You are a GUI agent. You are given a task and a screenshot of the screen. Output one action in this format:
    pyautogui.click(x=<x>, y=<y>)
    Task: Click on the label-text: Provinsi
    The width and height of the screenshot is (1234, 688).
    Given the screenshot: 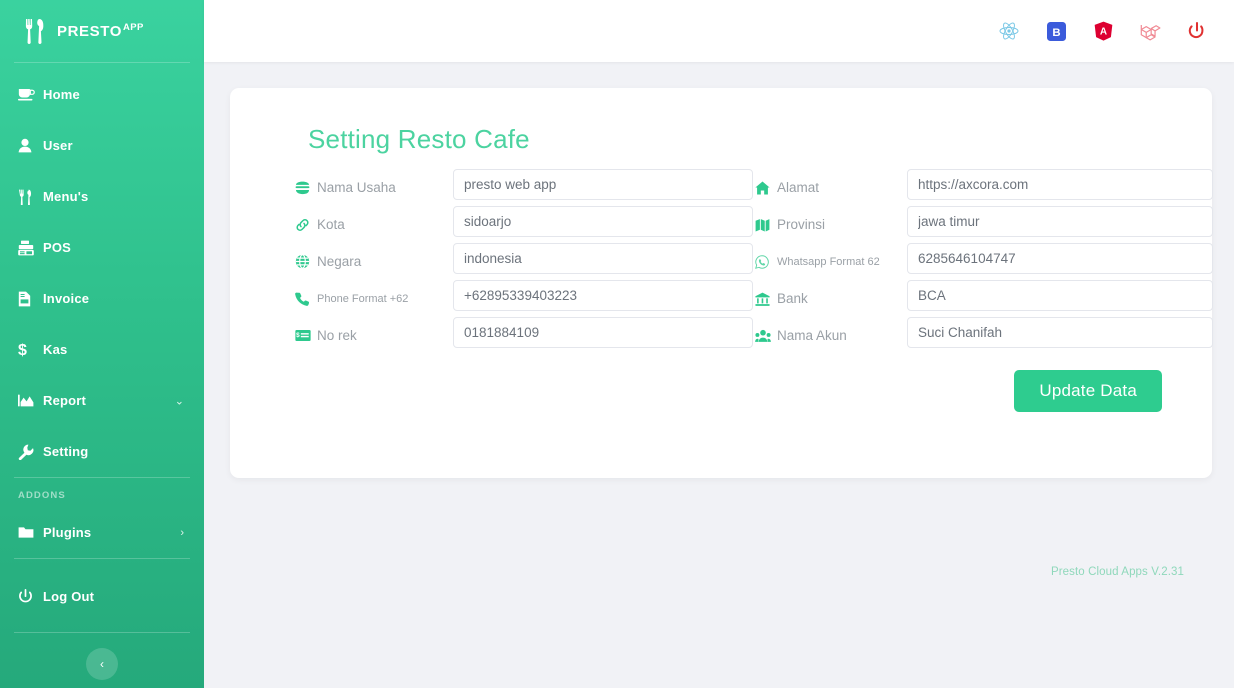 What is the action you would take?
    pyautogui.click(x=801, y=224)
    